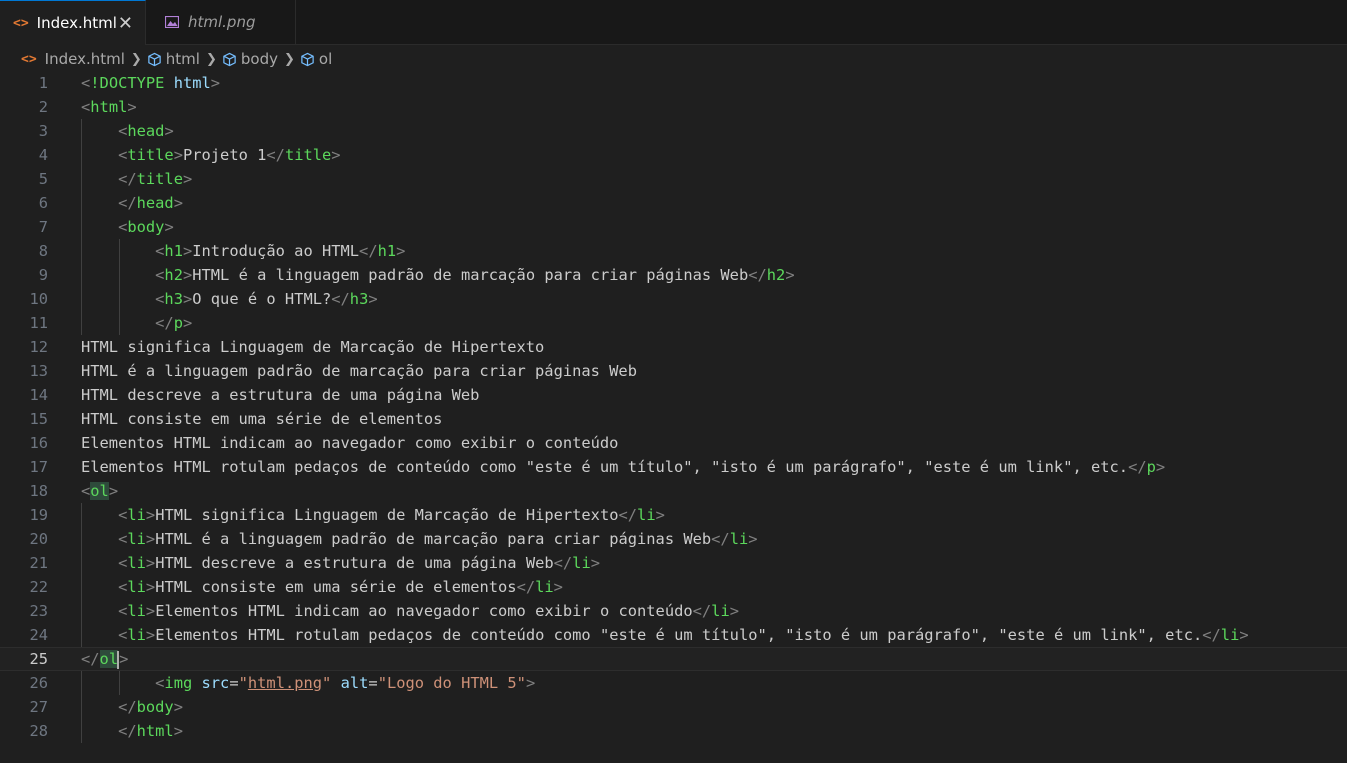  What do you see at coordinates (673, 659) in the screenshot?
I see `code-line: 25 </ol>` at bounding box center [673, 659].